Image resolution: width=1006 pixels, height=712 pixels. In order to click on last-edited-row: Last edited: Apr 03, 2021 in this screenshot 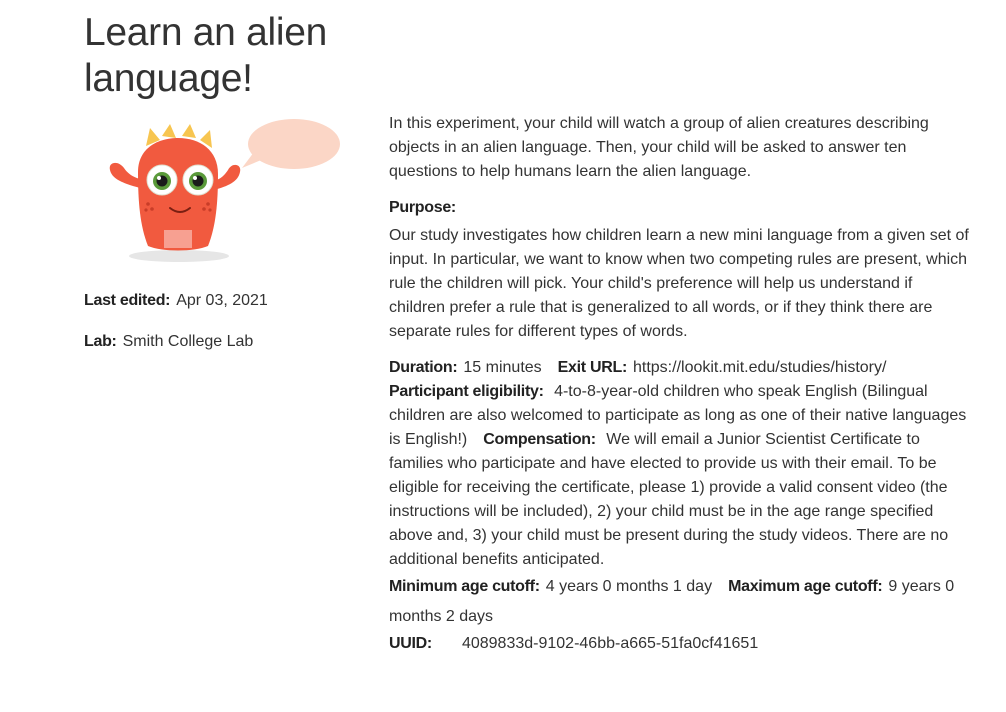, I will do `click(176, 301)`.